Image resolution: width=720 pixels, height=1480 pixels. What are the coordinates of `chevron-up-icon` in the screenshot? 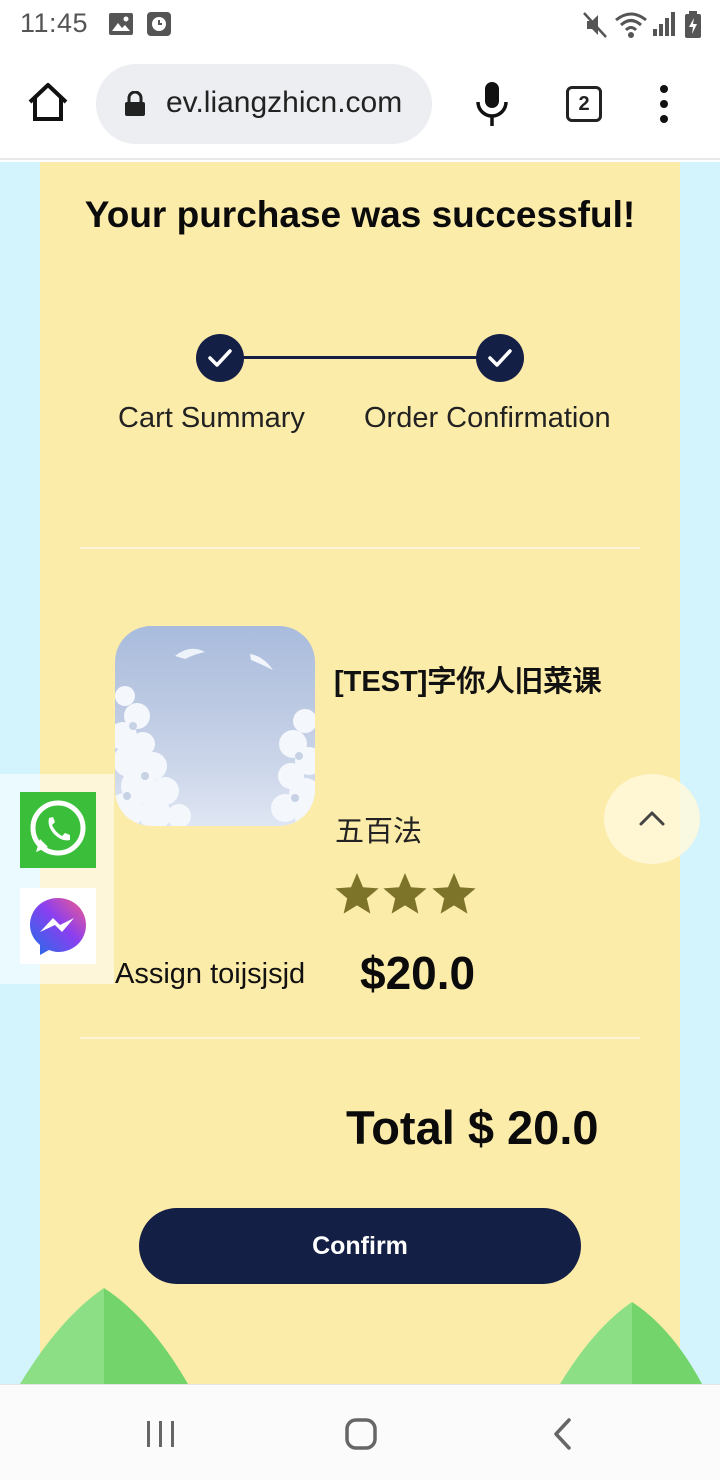 It's located at (652, 818).